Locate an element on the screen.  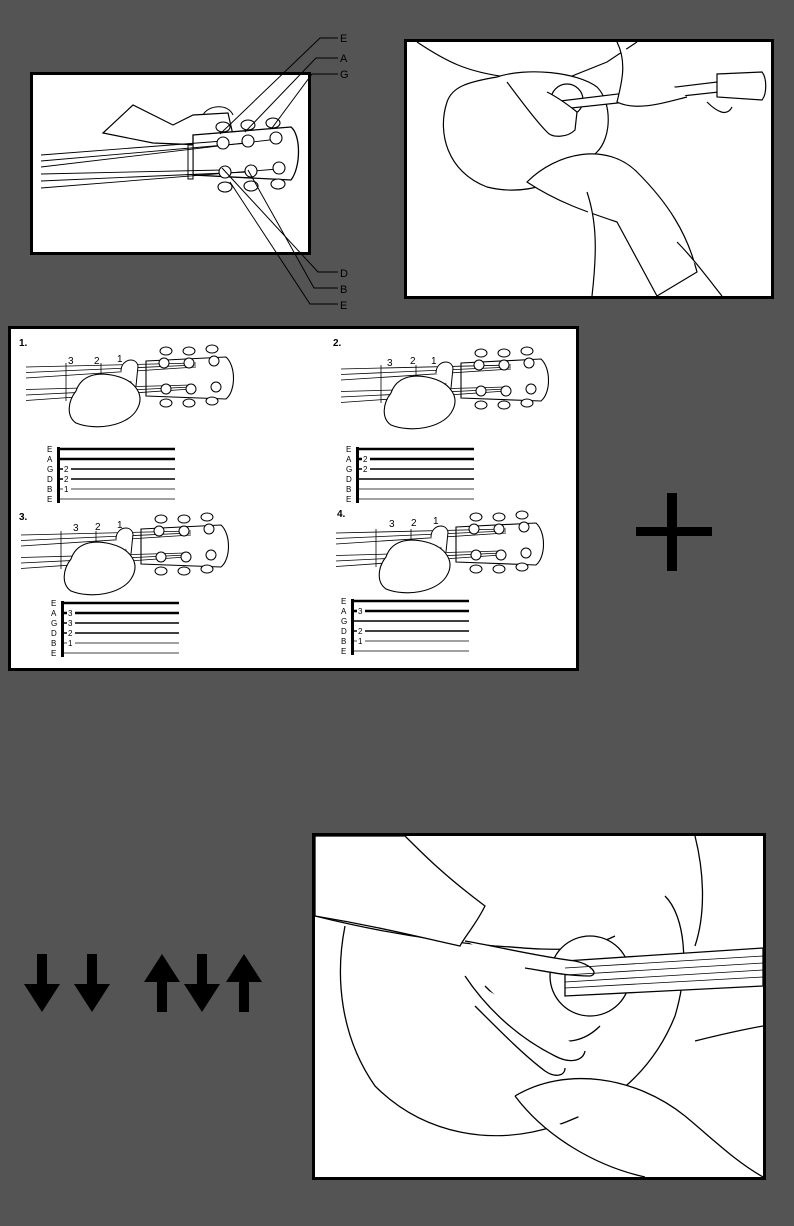
step-4-number: 4. is located at coordinates (341, 514).